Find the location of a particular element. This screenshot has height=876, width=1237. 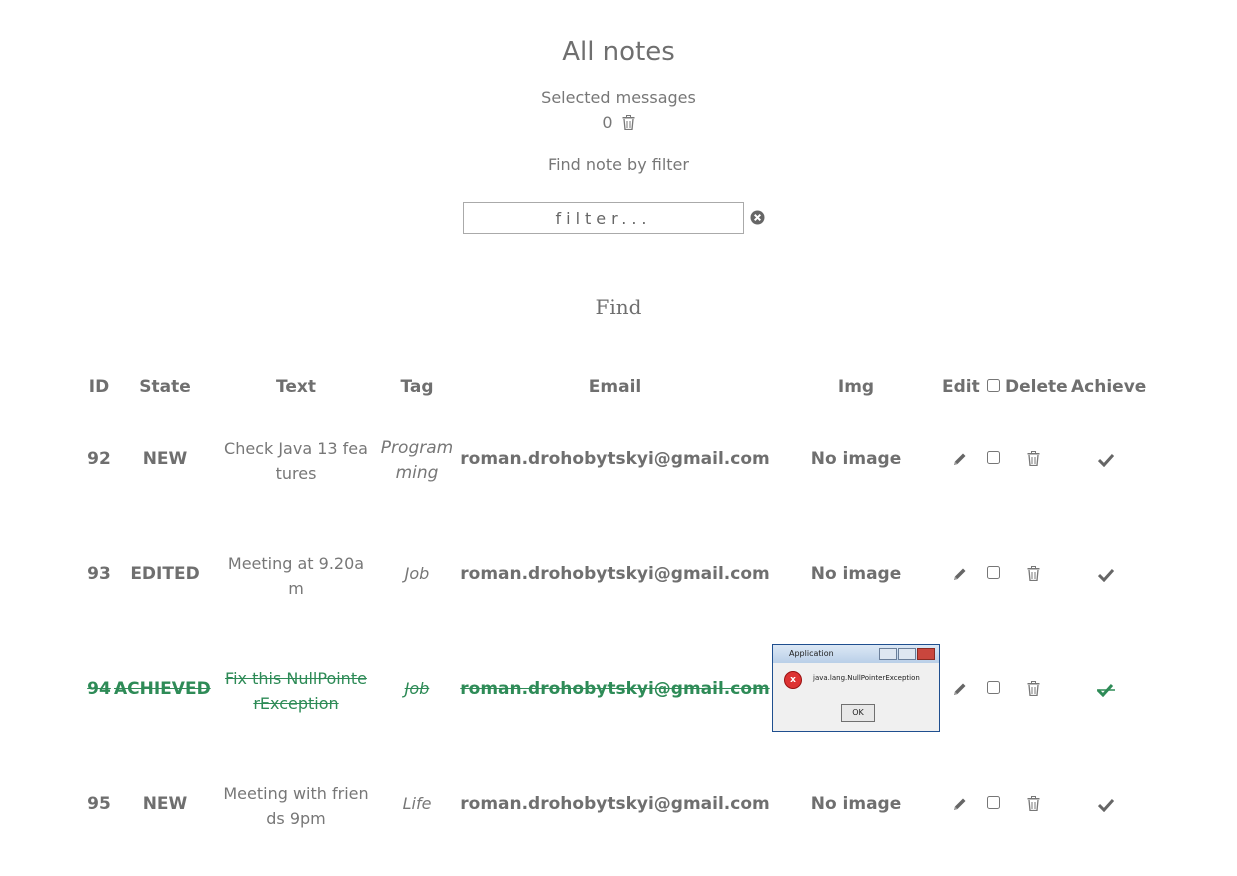

delete-selected-trash-icon is located at coordinates (626, 122).